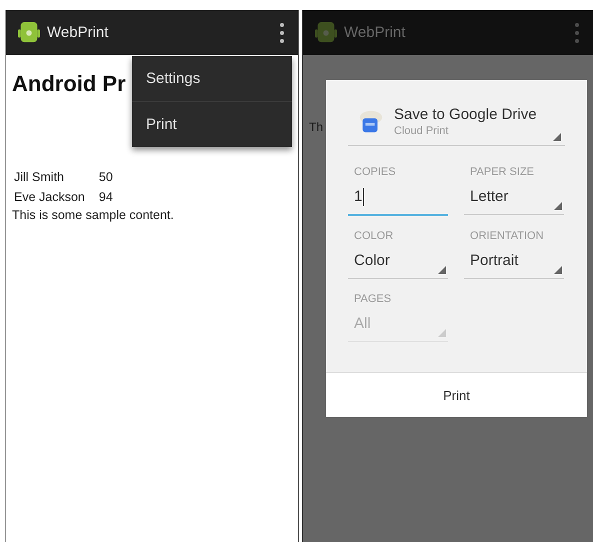  What do you see at coordinates (316, 127) in the screenshot?
I see `page-text: Th` at bounding box center [316, 127].